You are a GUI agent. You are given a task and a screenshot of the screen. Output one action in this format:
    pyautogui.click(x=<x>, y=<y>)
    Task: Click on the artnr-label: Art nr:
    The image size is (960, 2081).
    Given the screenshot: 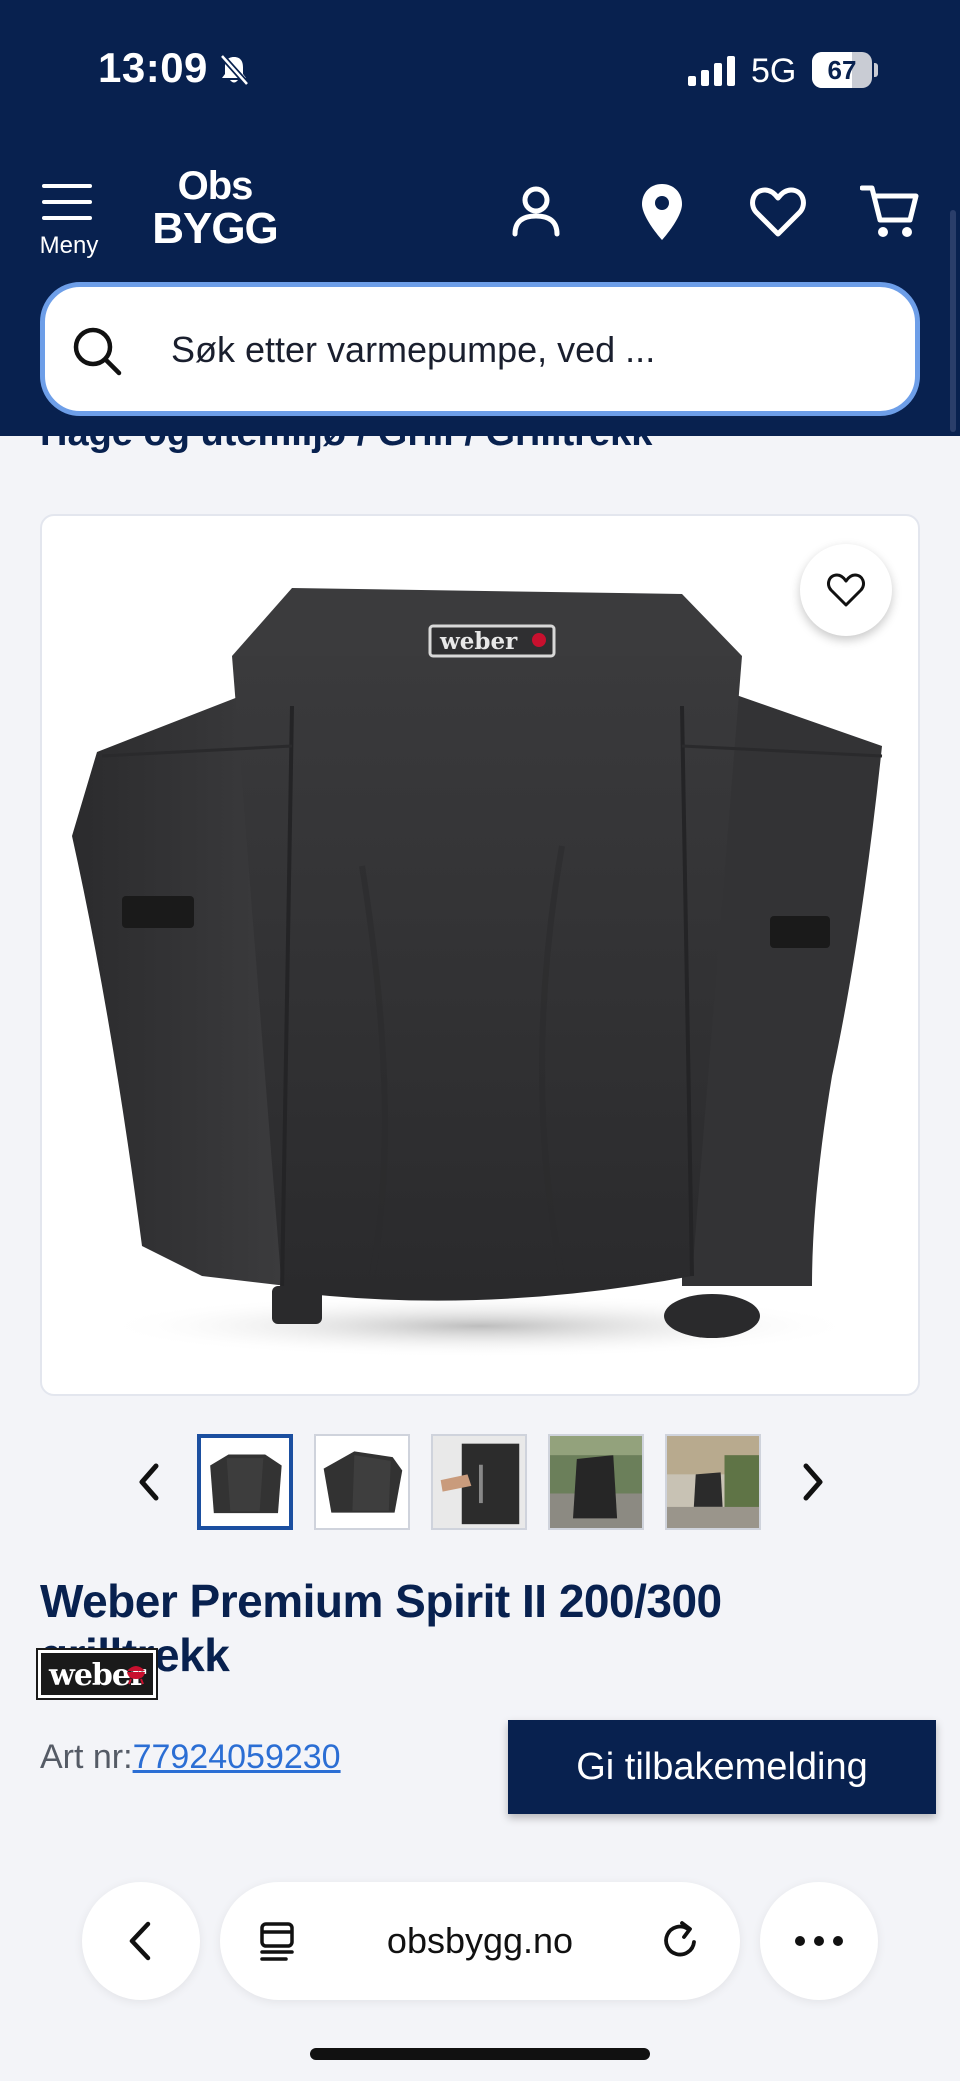 What is the action you would take?
    pyautogui.click(x=86, y=1757)
    